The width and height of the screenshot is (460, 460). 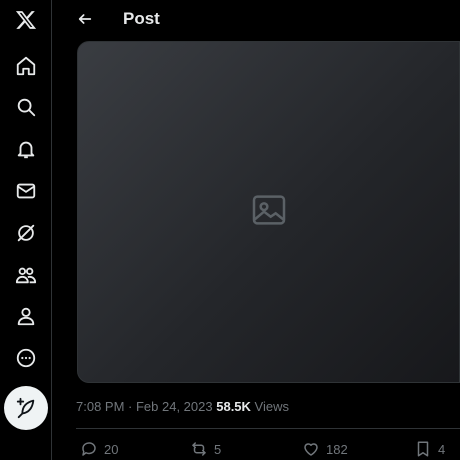 What do you see at coordinates (174, 406) in the screenshot?
I see `post-date: Feb 24, 2023` at bounding box center [174, 406].